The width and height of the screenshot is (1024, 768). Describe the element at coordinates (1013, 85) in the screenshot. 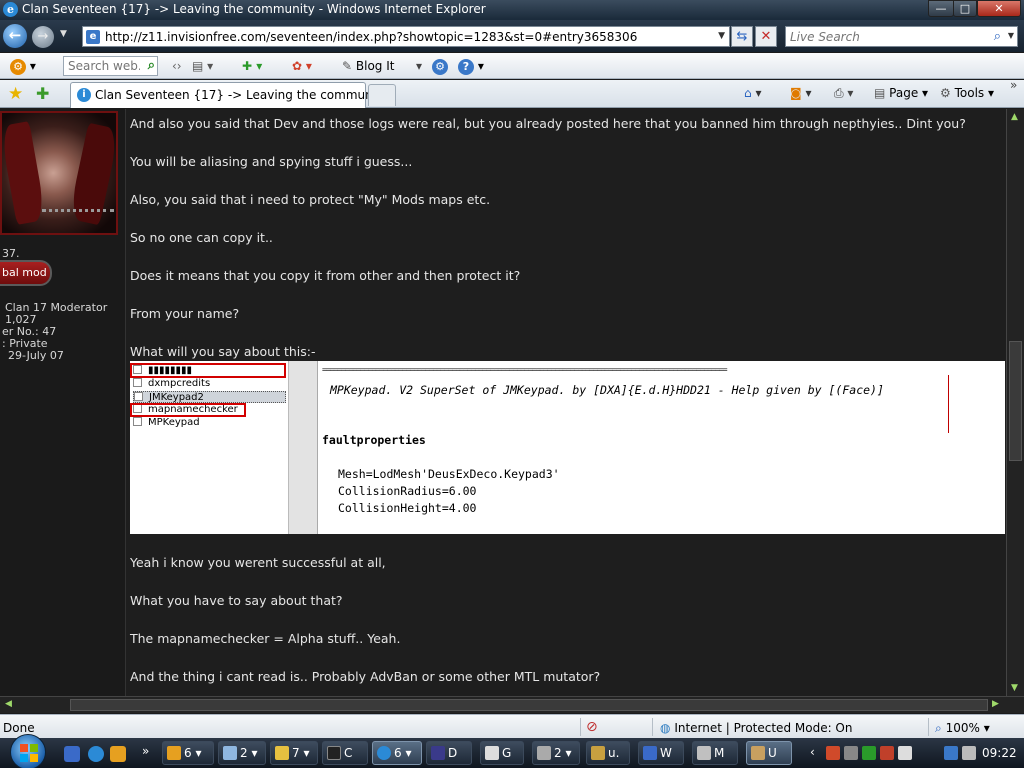

I see `more-chevron-icon: »` at that location.